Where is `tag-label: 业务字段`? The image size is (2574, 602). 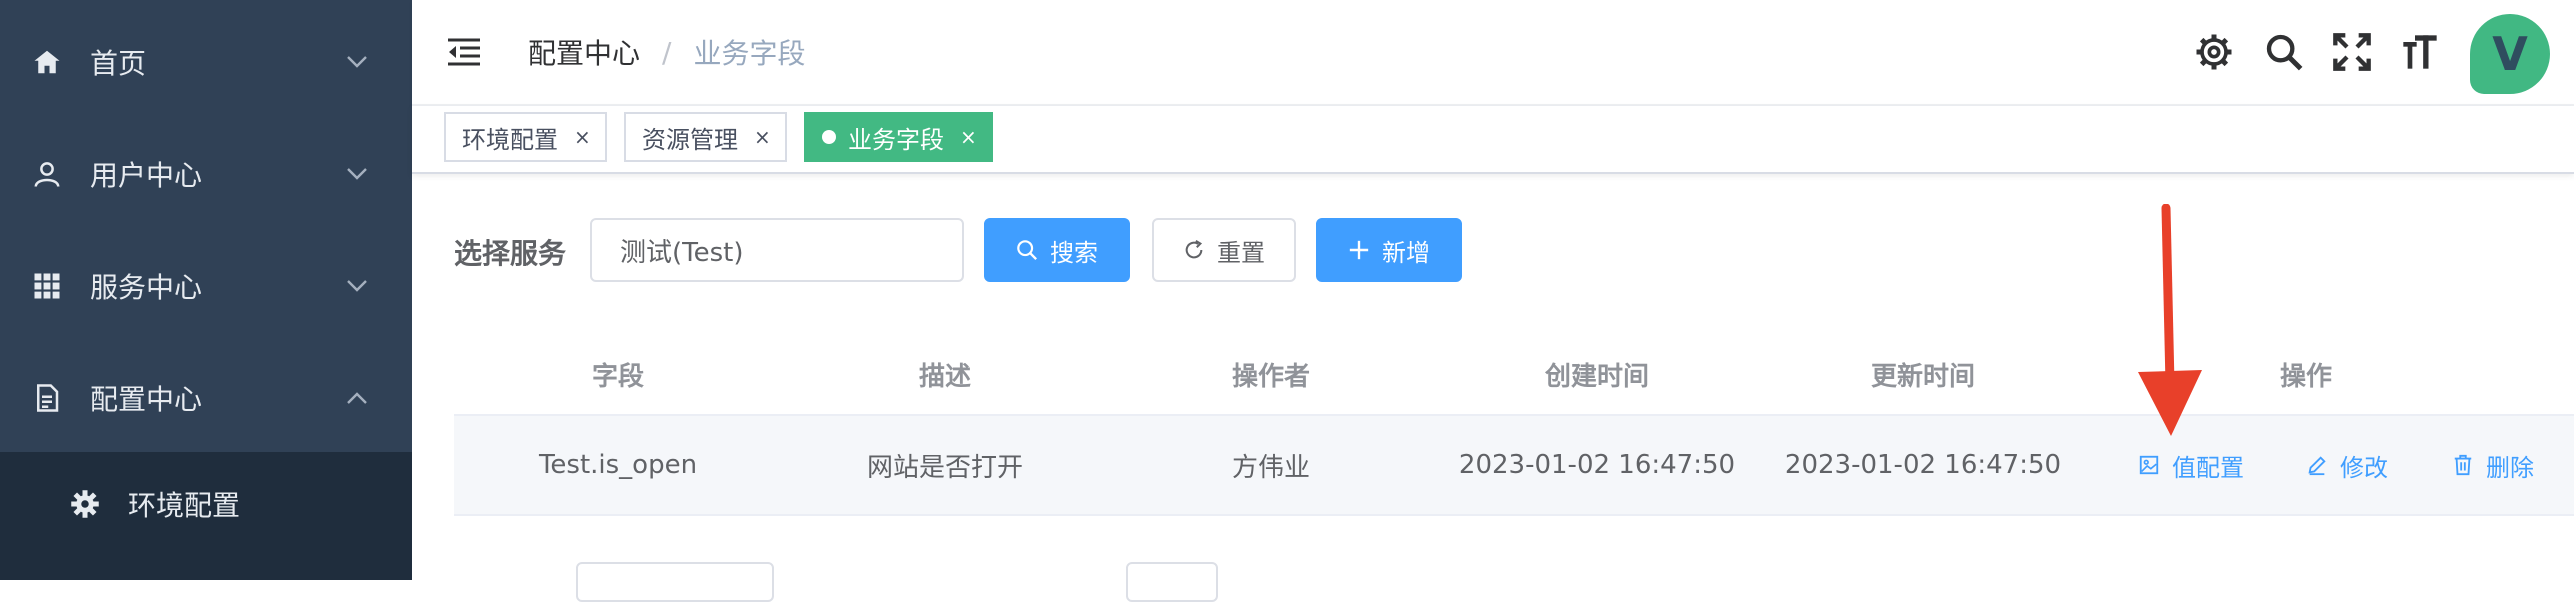
tag-label: 业务字段 is located at coordinates (896, 139).